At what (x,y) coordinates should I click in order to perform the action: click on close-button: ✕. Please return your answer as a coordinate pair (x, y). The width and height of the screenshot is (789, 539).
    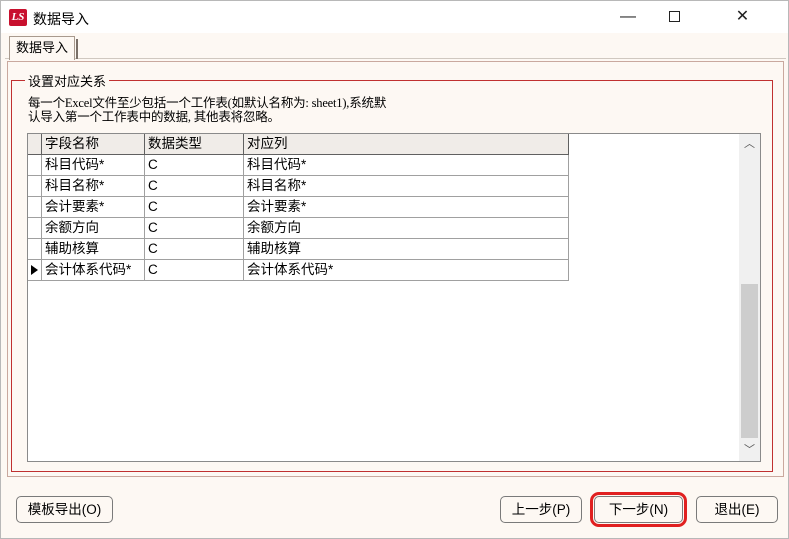
    Looking at the image, I should click on (742, 17).